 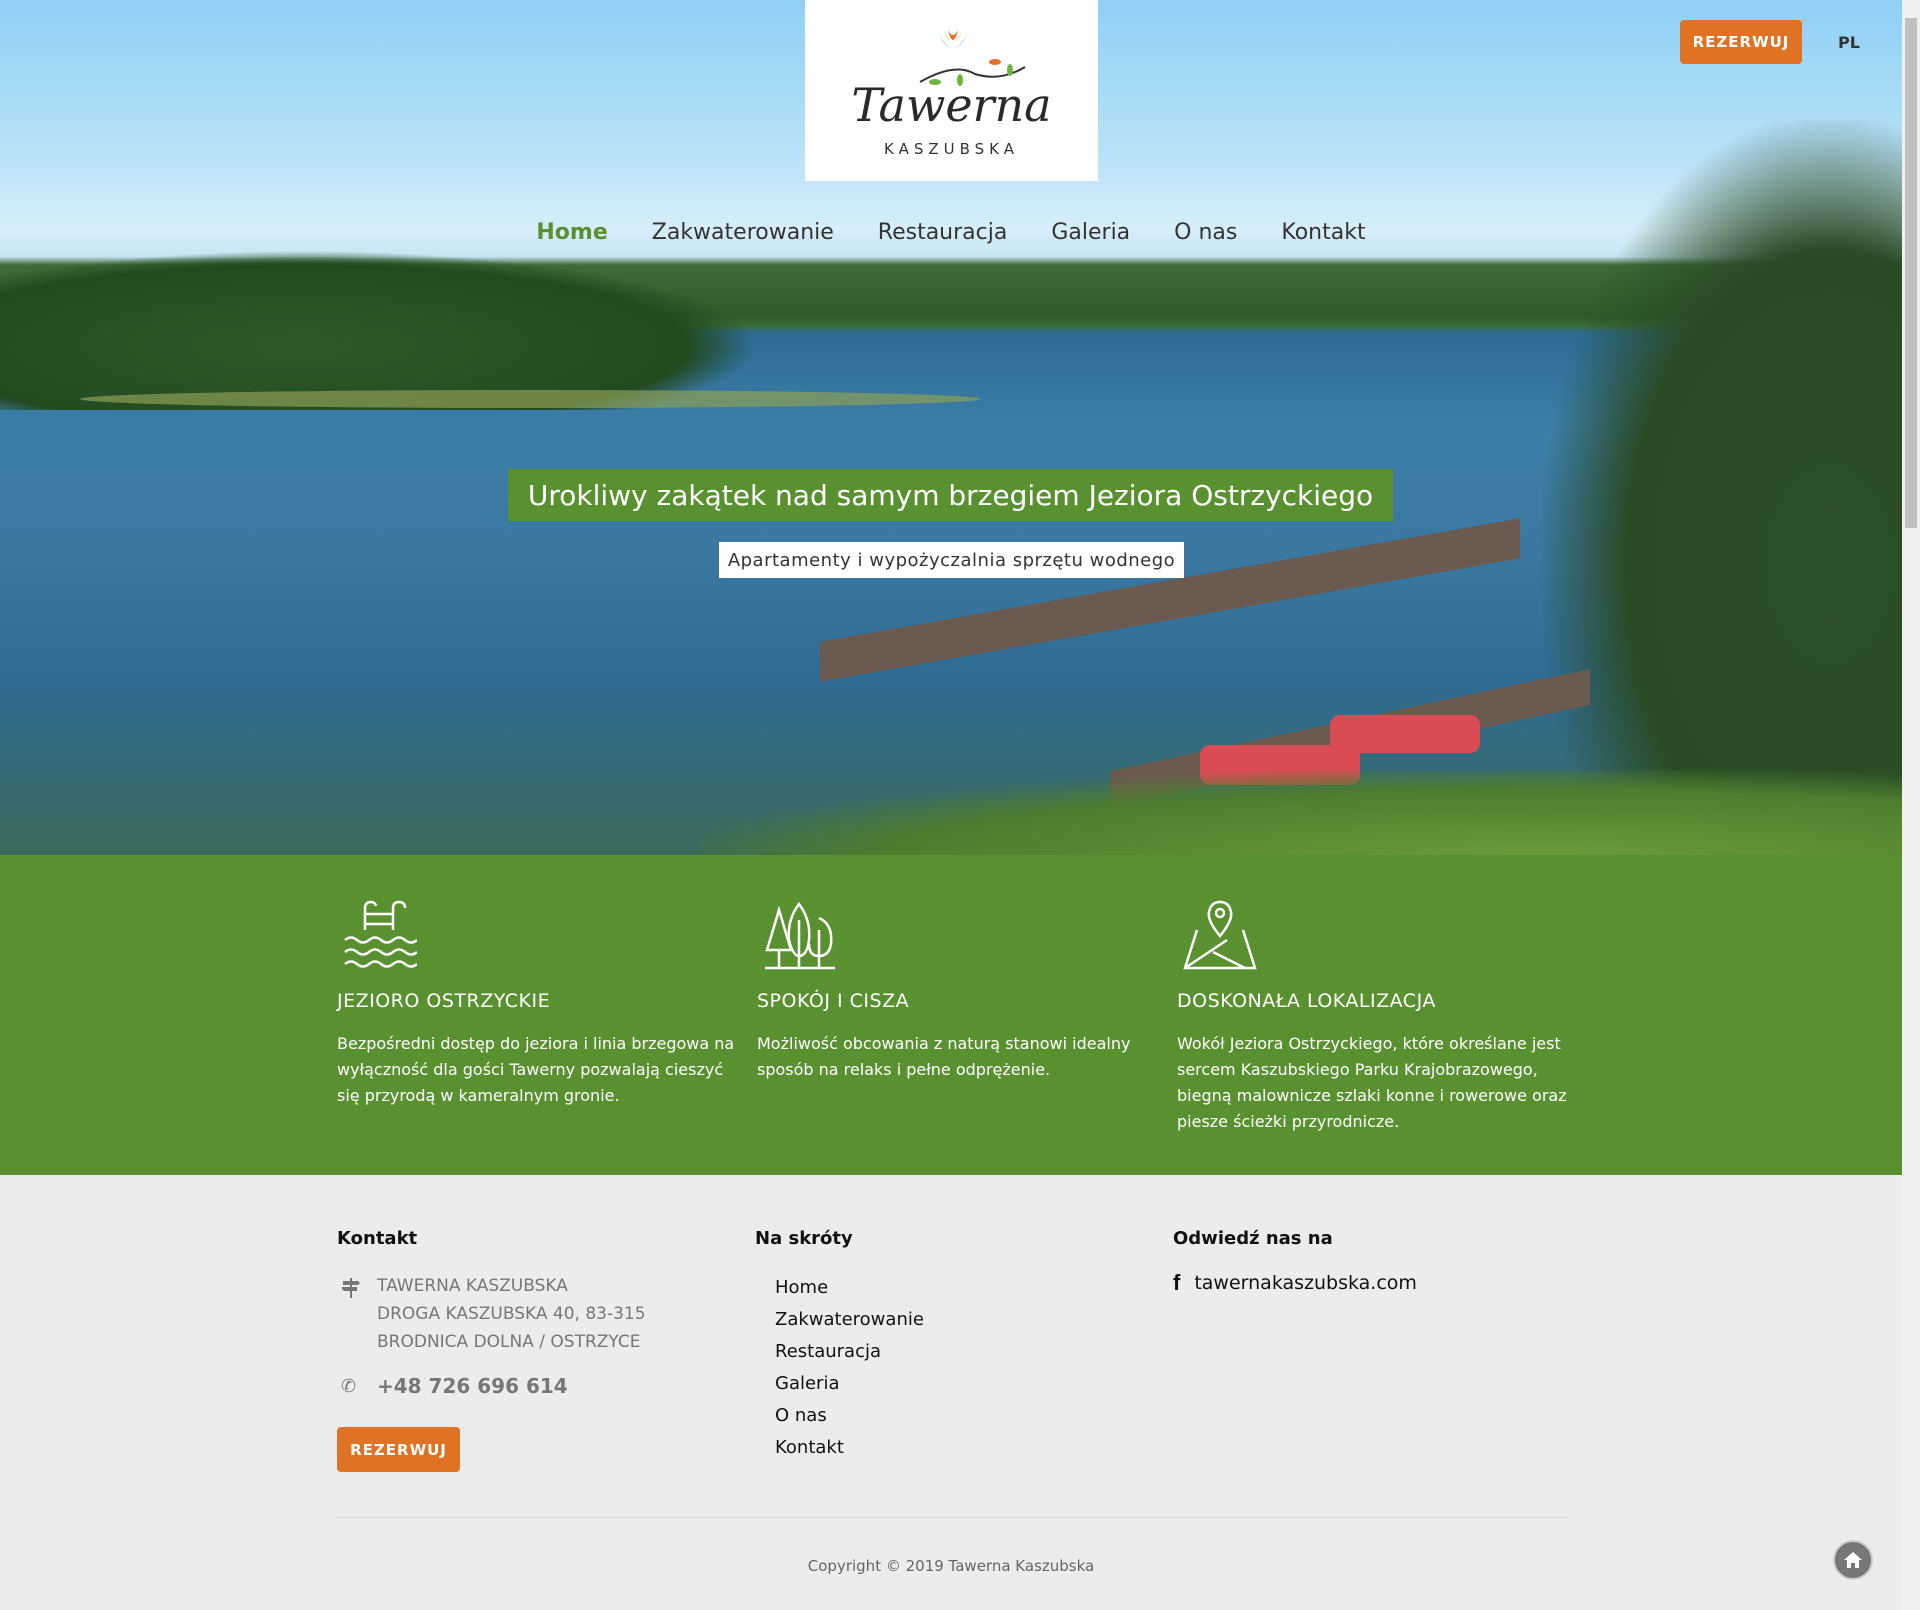 I want to click on feature-title: DOSKONAŁA LOKALIZACJA, so click(x=1306, y=1001).